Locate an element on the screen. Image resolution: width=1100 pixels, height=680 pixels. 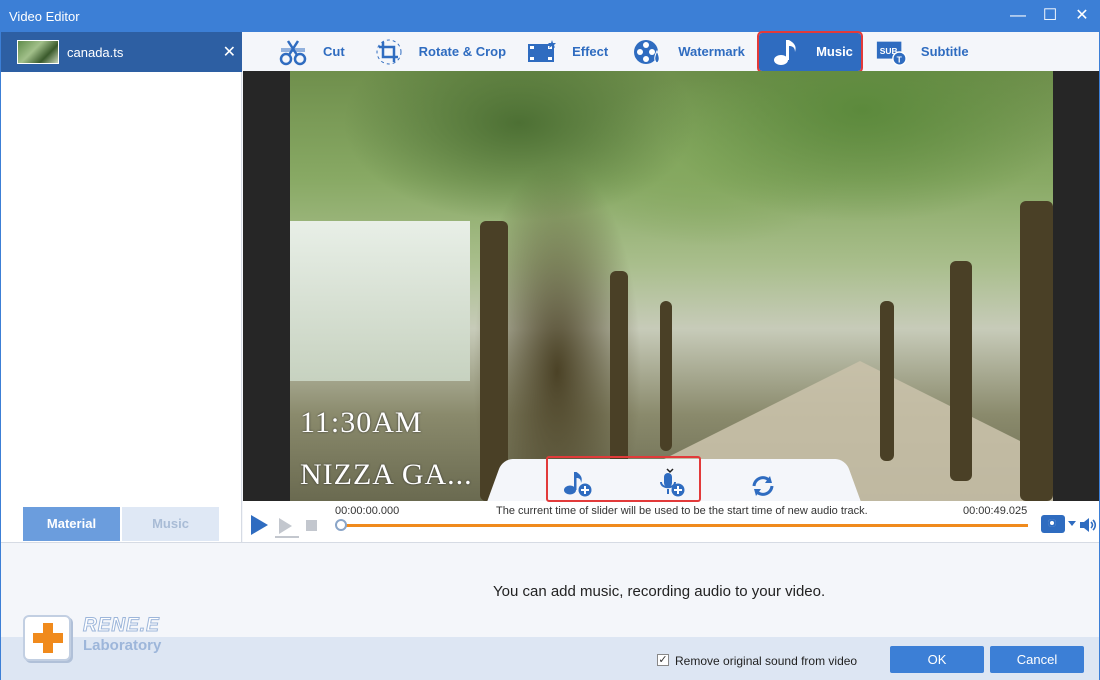
logo-subtitle: Laboratory is located at coordinates (122, 645).